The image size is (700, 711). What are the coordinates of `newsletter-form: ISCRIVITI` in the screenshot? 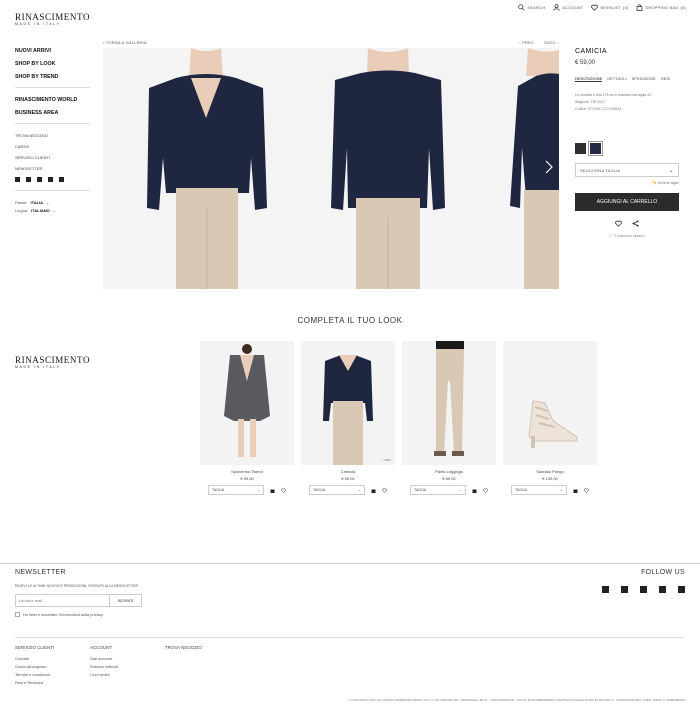 It's located at (78, 600).